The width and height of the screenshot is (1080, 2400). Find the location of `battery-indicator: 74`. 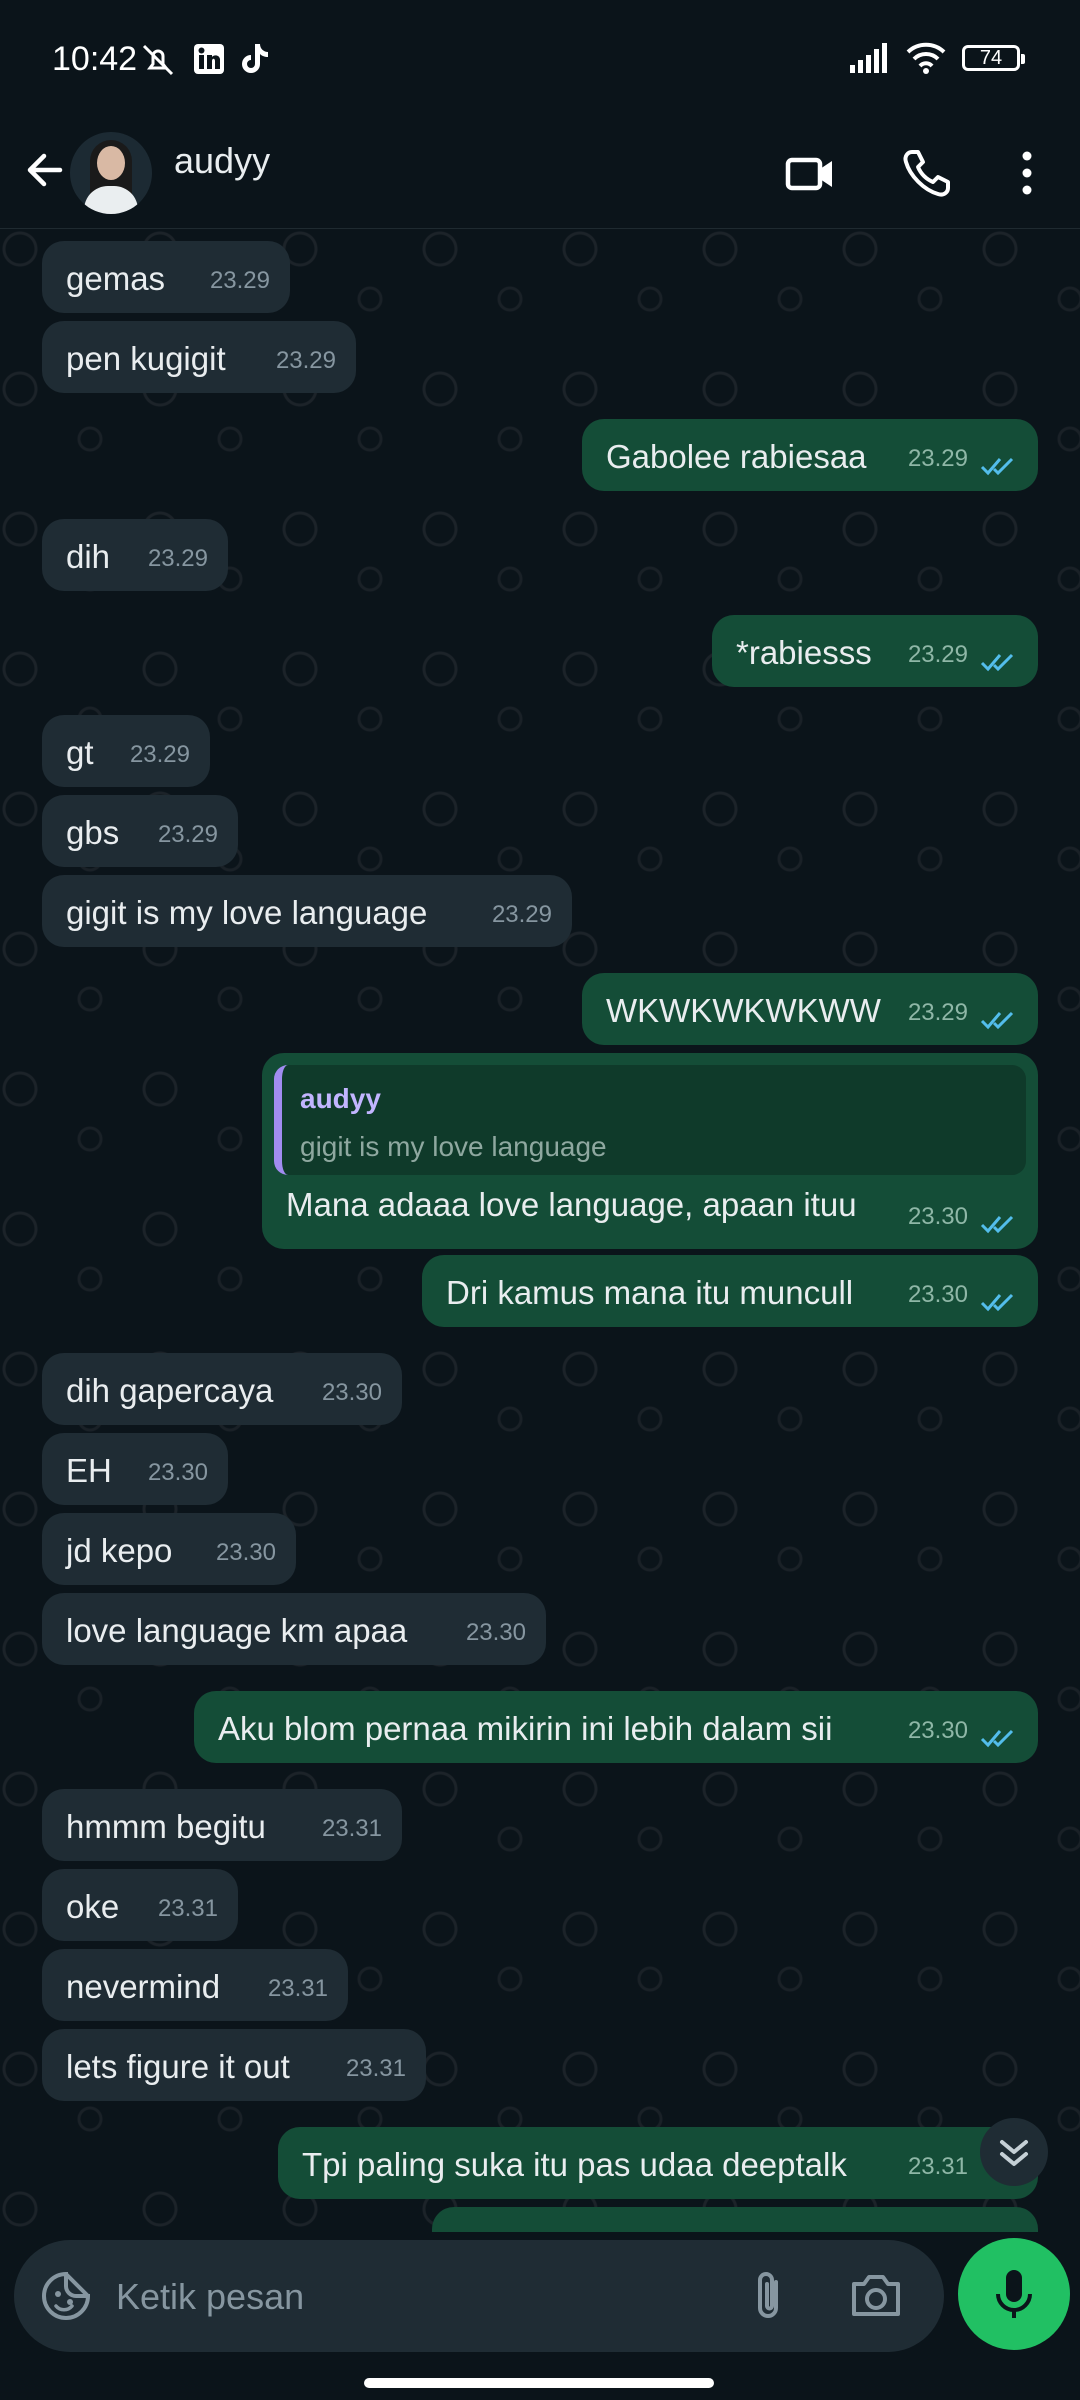

battery-indicator: 74 is located at coordinates (993, 58).